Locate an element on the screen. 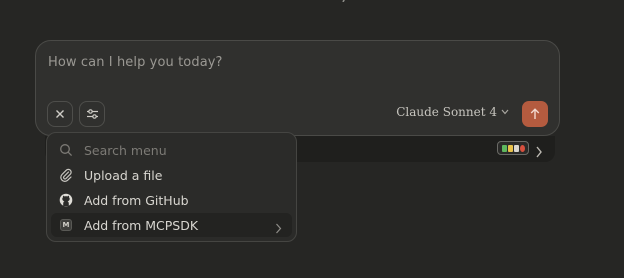 This screenshot has width=624, height=278. sliders-icon is located at coordinates (92, 114).